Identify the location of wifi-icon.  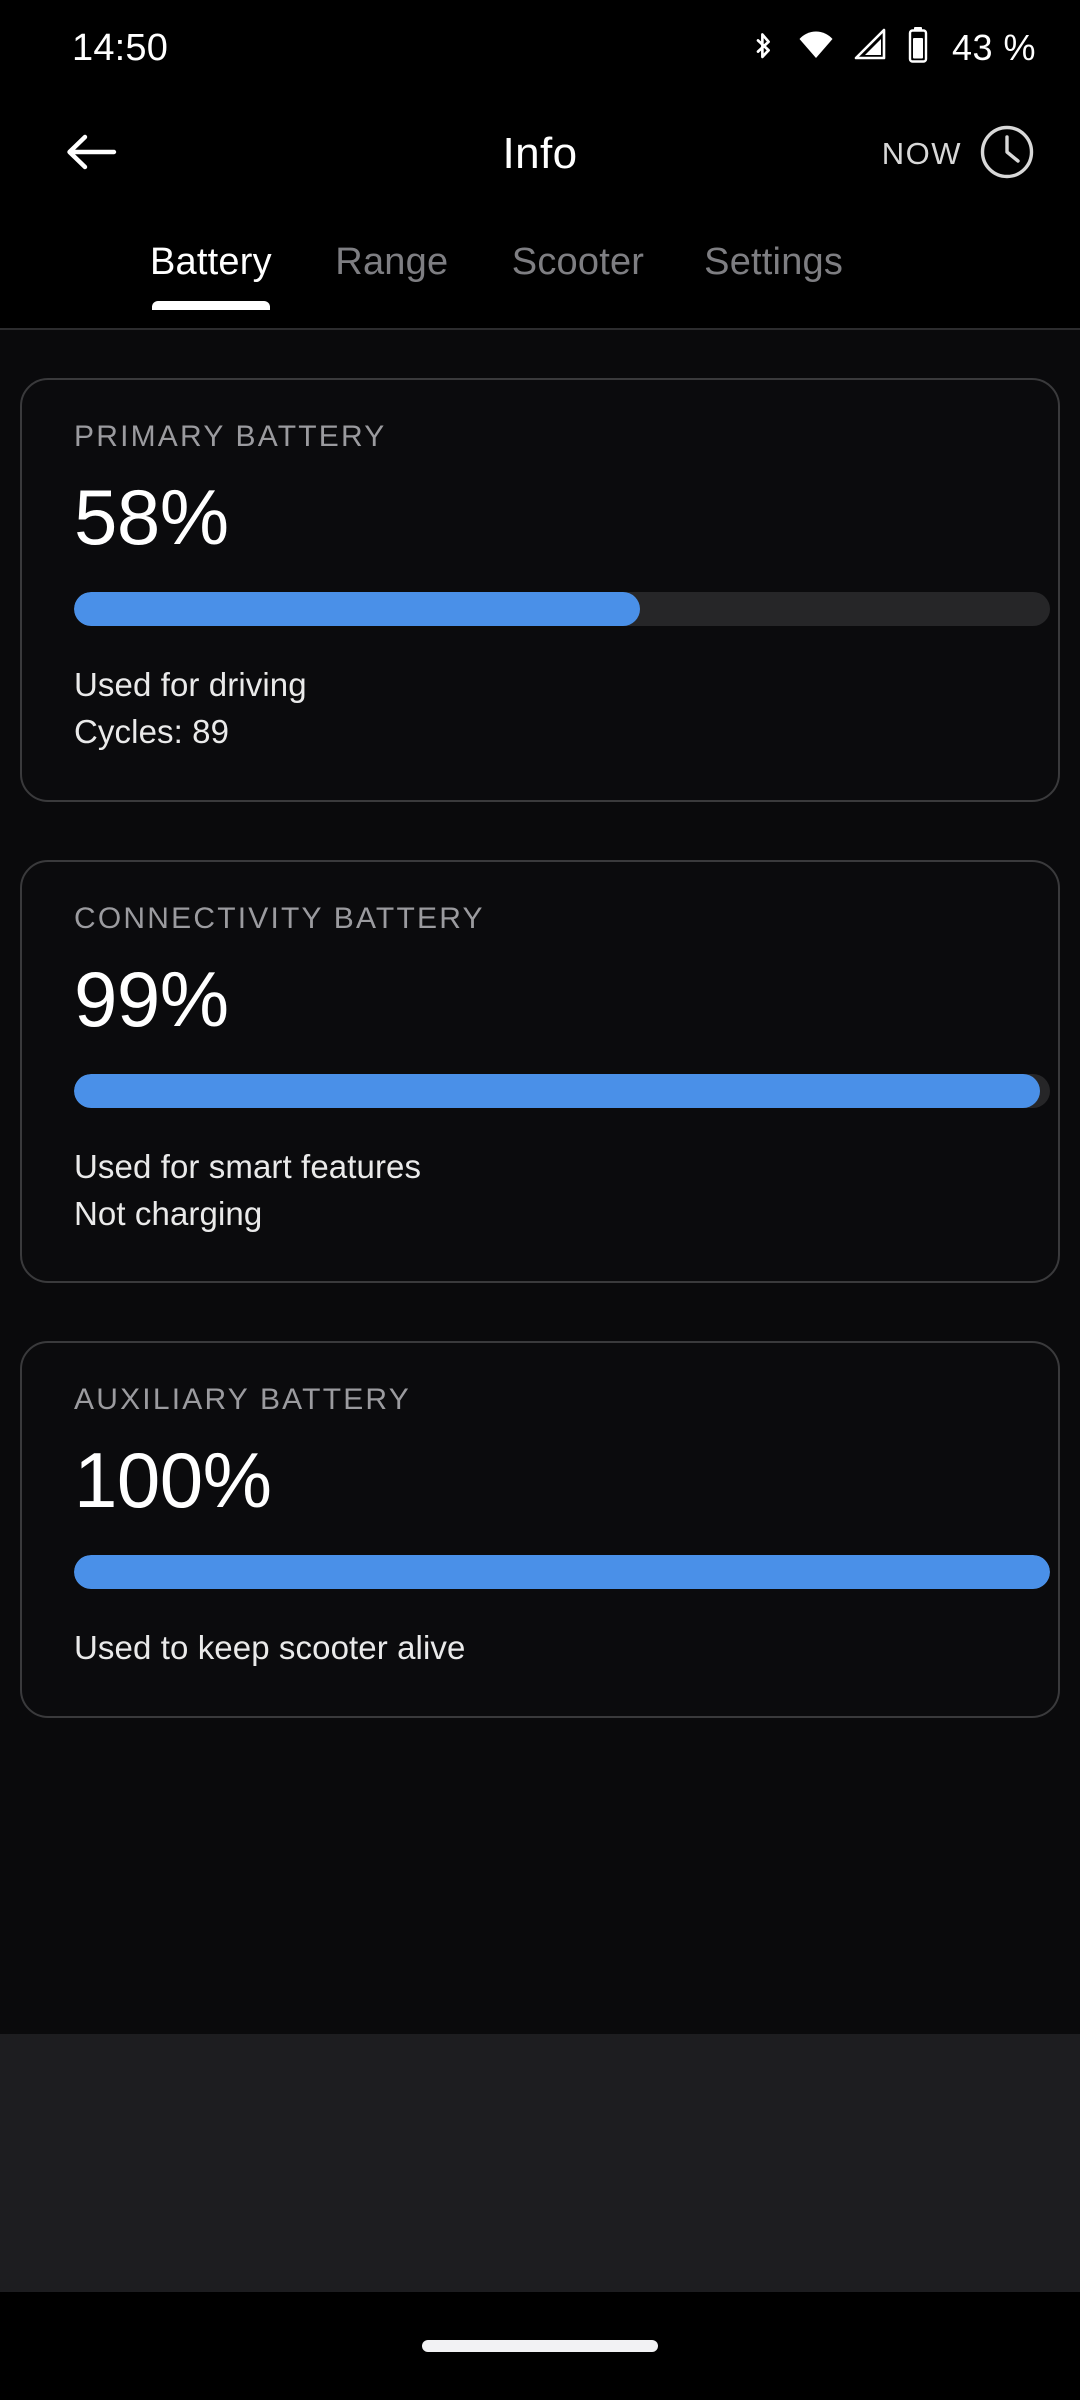
(816, 47).